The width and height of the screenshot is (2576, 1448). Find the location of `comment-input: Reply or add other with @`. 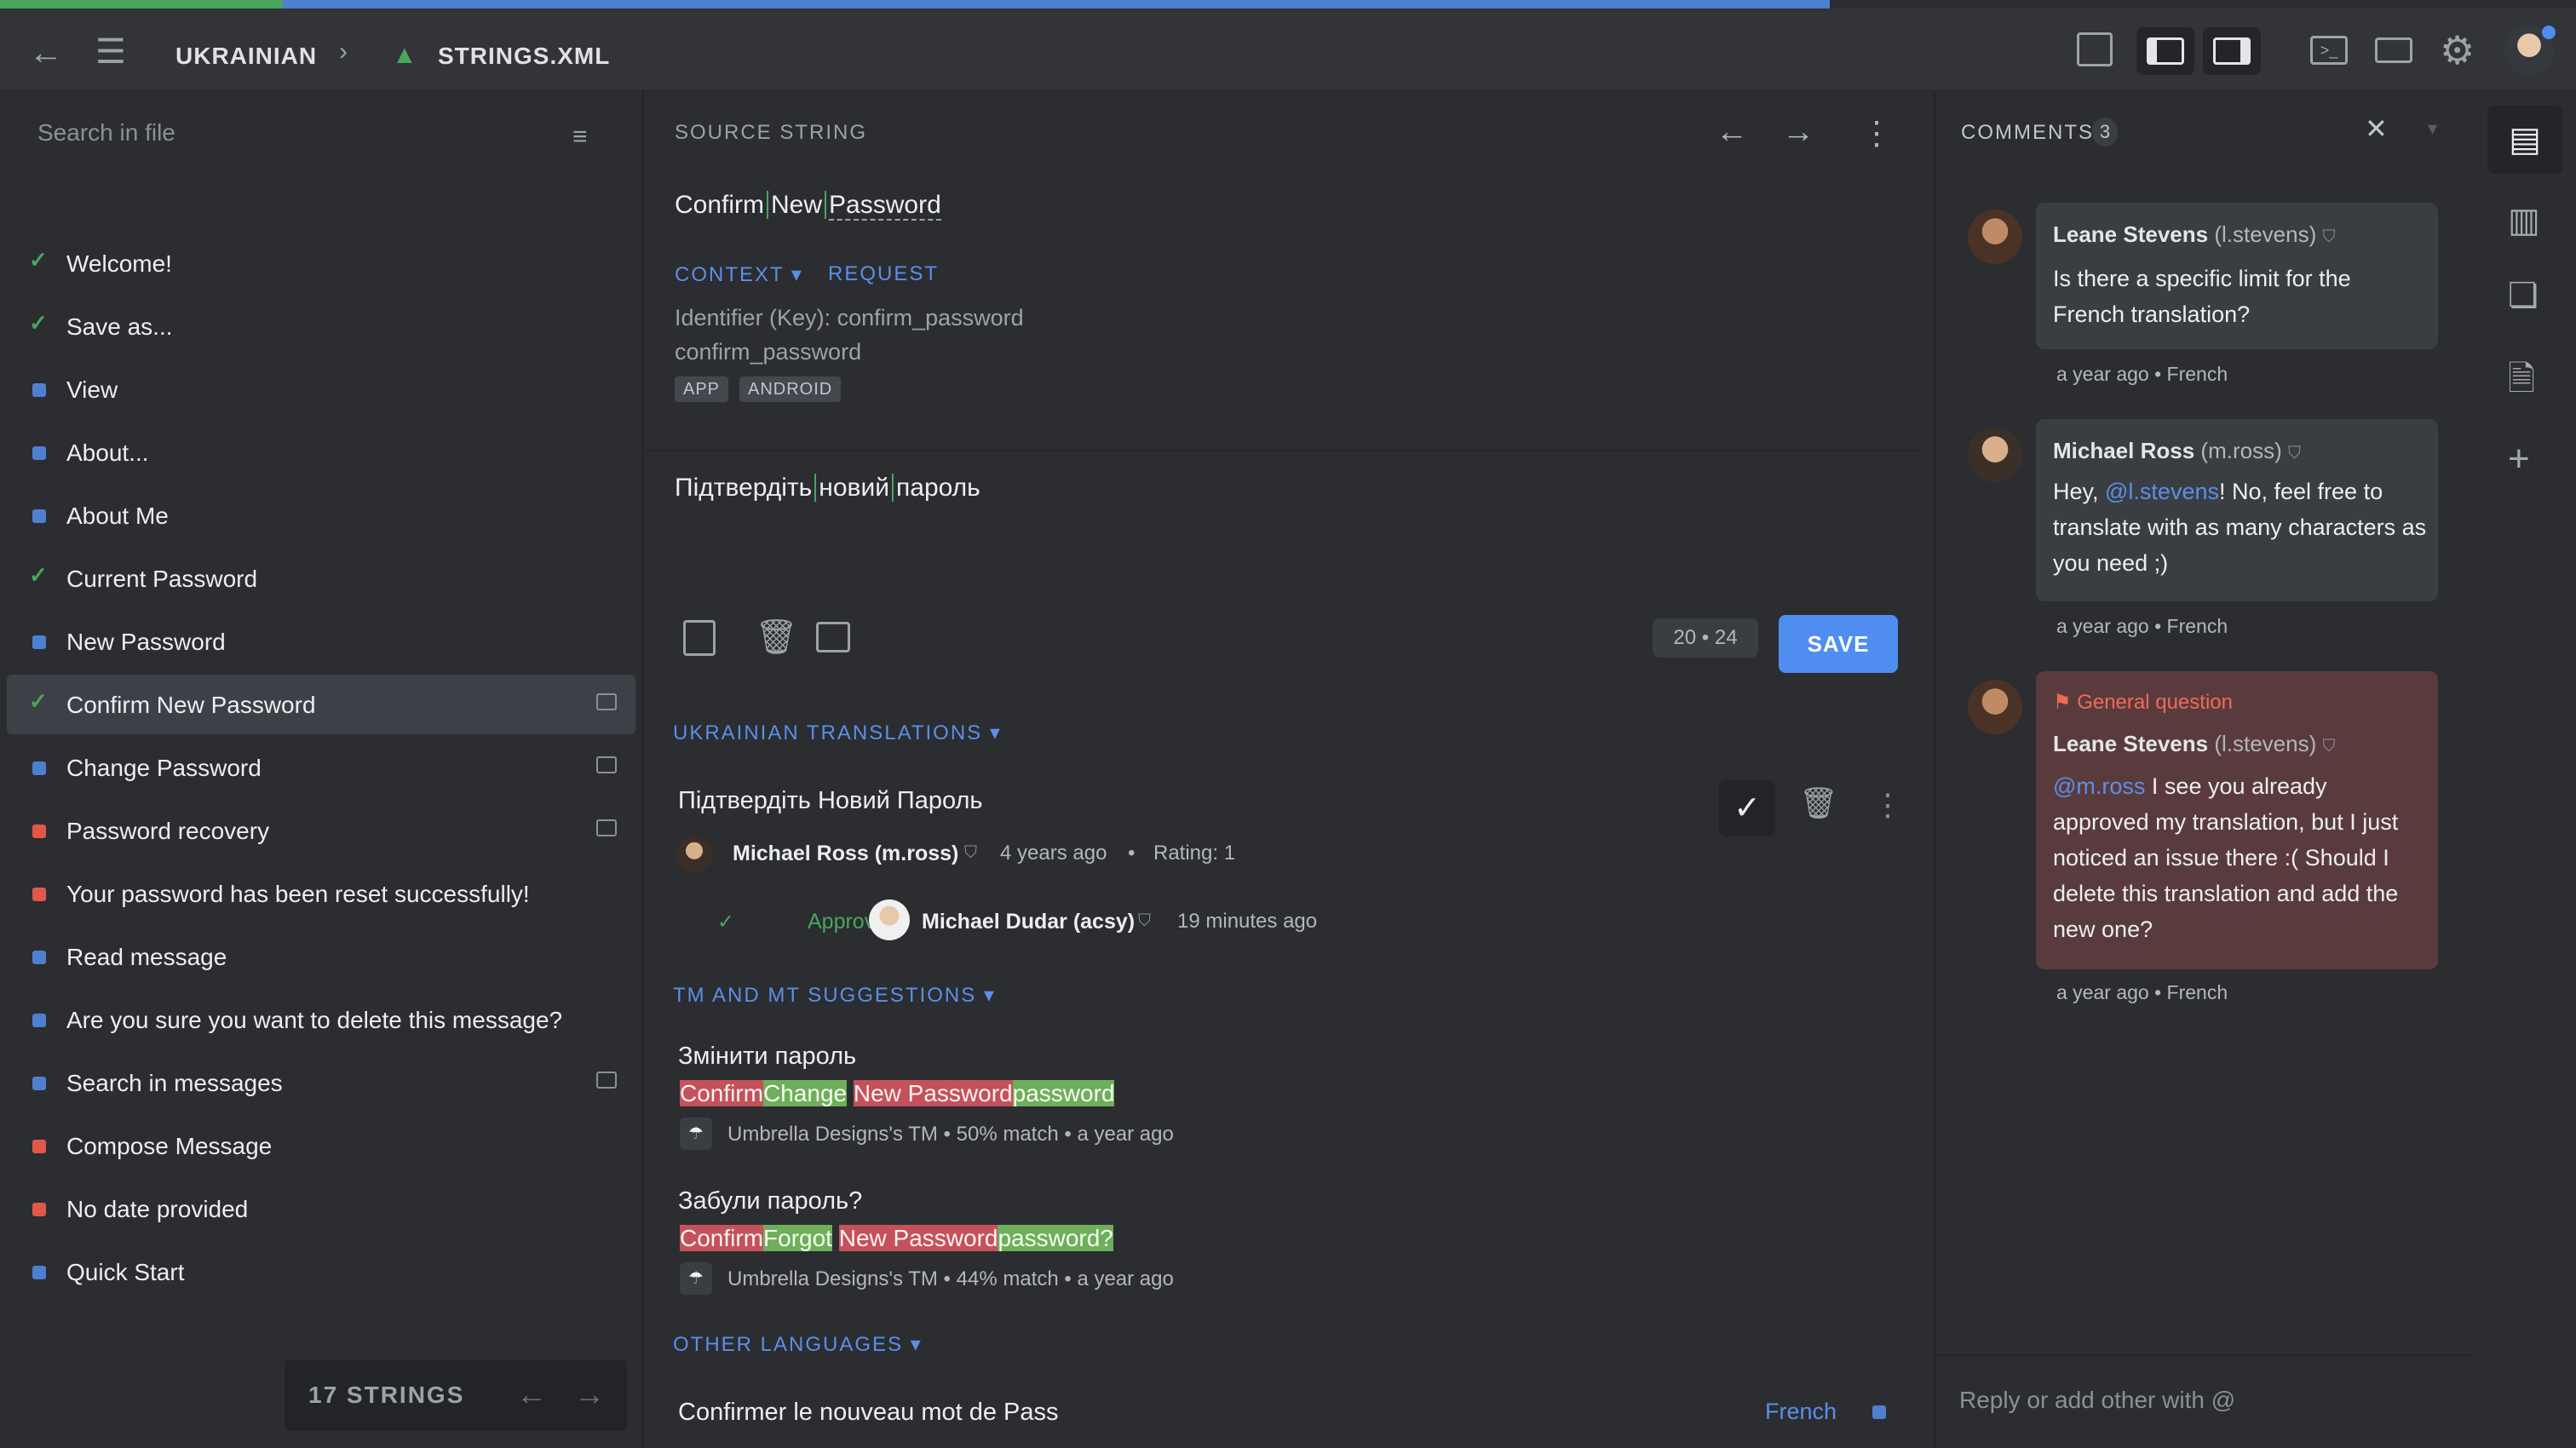

comment-input: Reply or add other with @ is located at coordinates (2097, 1401).